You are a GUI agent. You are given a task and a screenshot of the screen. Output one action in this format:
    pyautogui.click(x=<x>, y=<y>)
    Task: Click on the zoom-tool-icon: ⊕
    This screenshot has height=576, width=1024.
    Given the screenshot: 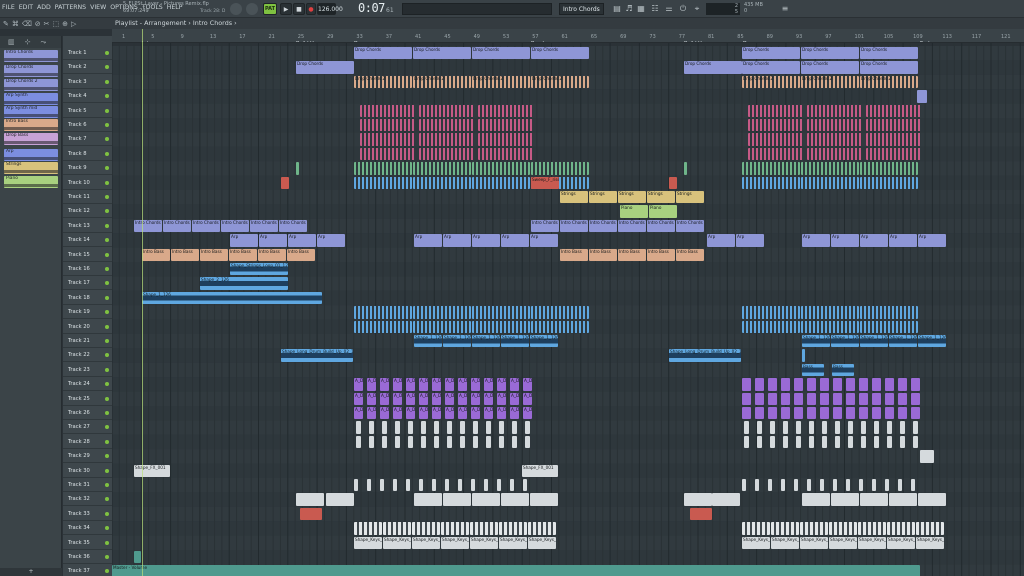 What is the action you would take?
    pyautogui.click(x=65, y=24)
    